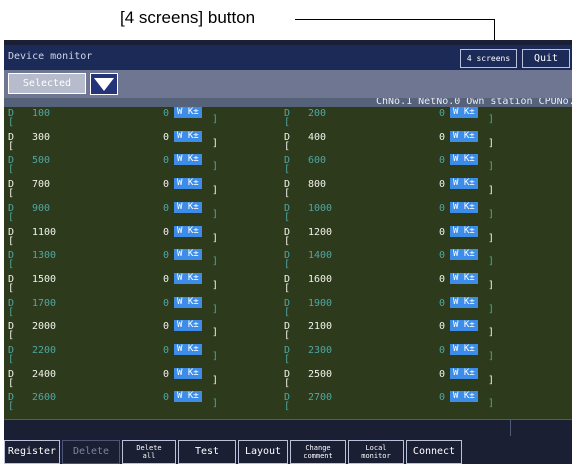  Describe the element at coordinates (318, 456) in the screenshot. I see `change-comment-line2: comment` at that location.